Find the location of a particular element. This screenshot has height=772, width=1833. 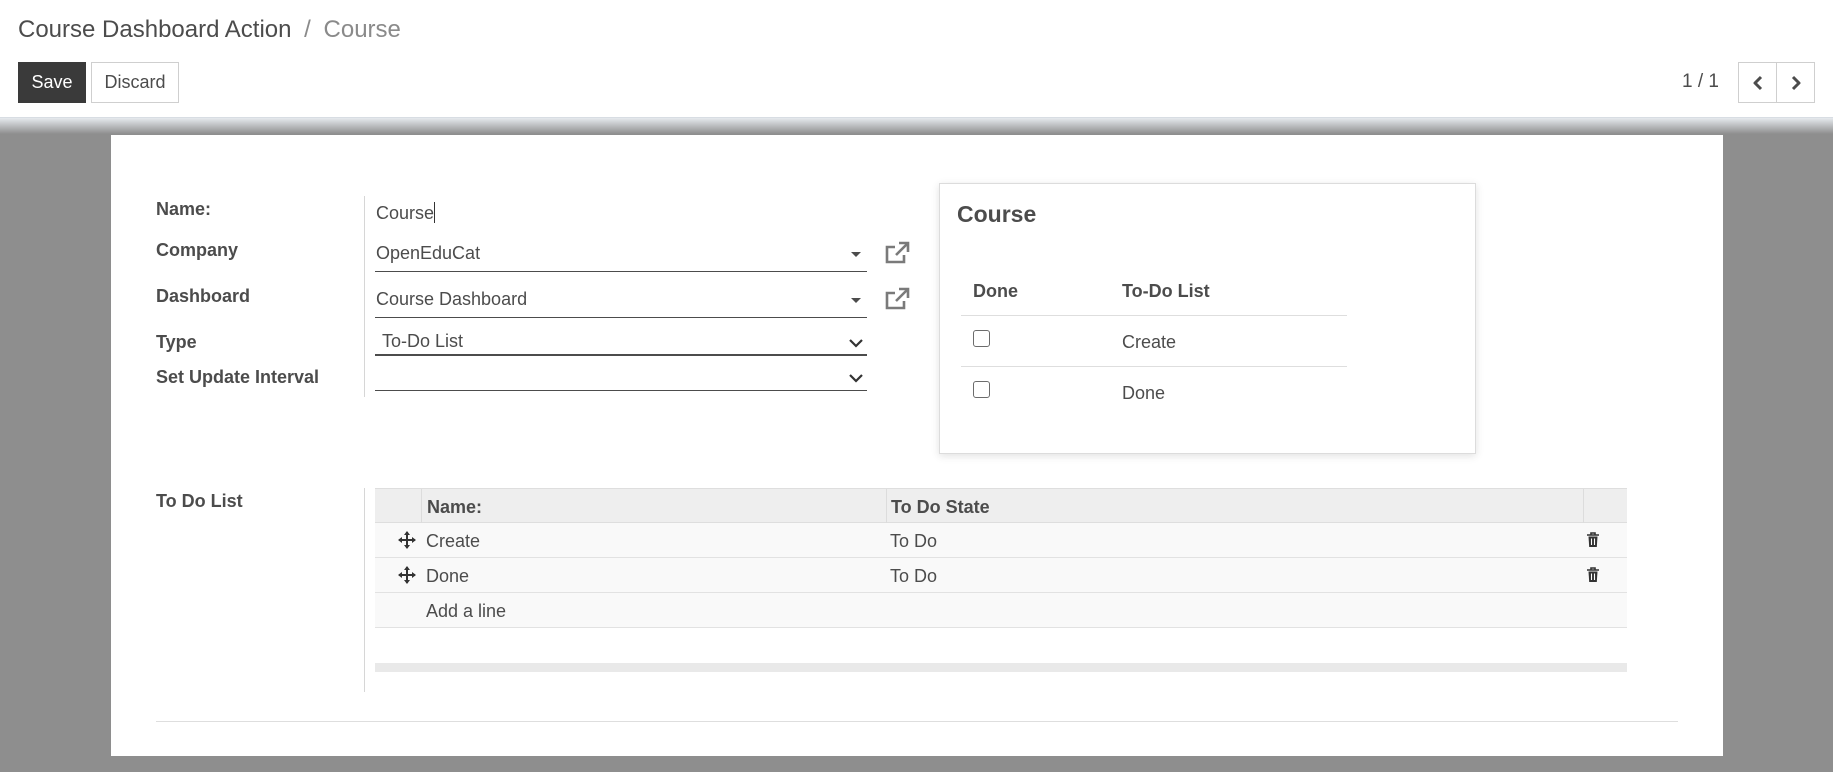

card-todo-item: Create is located at coordinates (1149, 342).